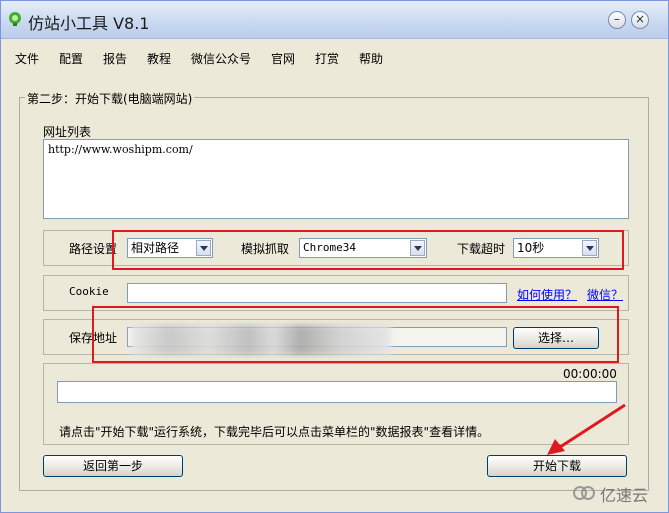 The width and height of the screenshot is (669, 513). What do you see at coordinates (336, 179) in the screenshot?
I see `url-list-textarea: http://www.woshipm.com/` at bounding box center [336, 179].